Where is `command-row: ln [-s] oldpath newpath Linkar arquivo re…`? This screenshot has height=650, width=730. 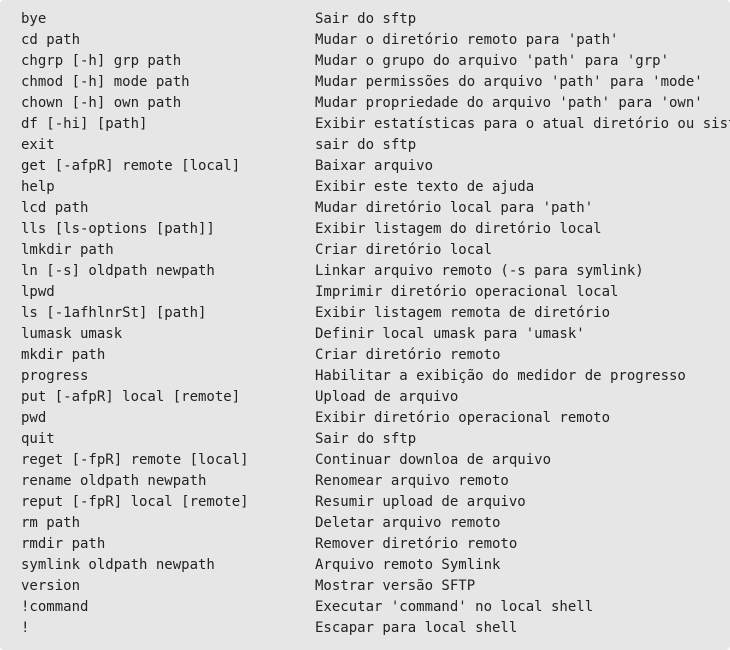
command-row: ln [-s] oldpath newpath Linkar arquivo re… is located at coordinates (365, 271).